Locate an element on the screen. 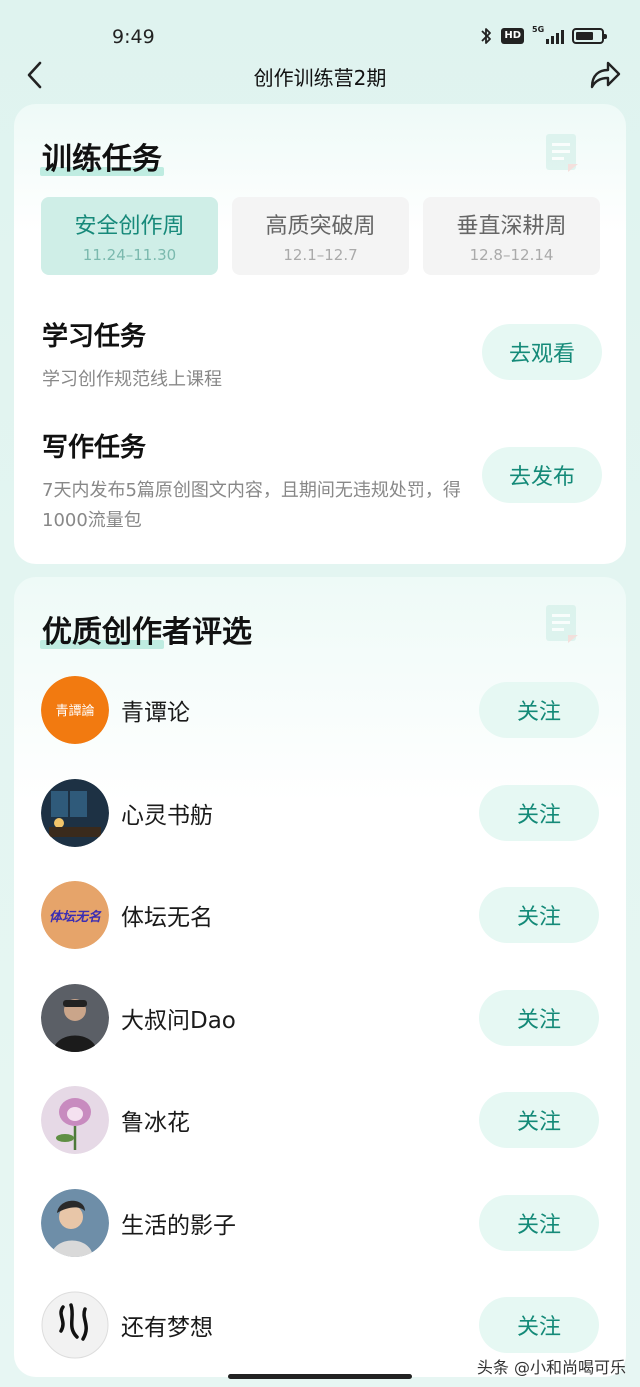 This screenshot has width=640, height=1387. week-name: 安全创作周 is located at coordinates (129, 226).